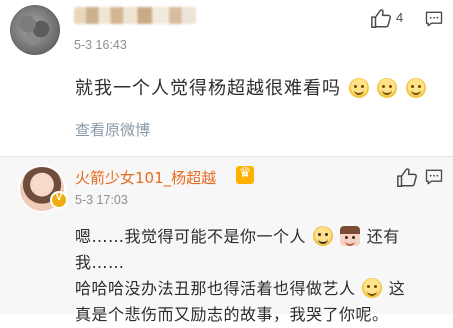 The width and height of the screenshot is (453, 328). What do you see at coordinates (208, 88) in the screenshot?
I see `comment-1-text-main: 就我一个人觉得杨超越很难看吗` at bounding box center [208, 88].